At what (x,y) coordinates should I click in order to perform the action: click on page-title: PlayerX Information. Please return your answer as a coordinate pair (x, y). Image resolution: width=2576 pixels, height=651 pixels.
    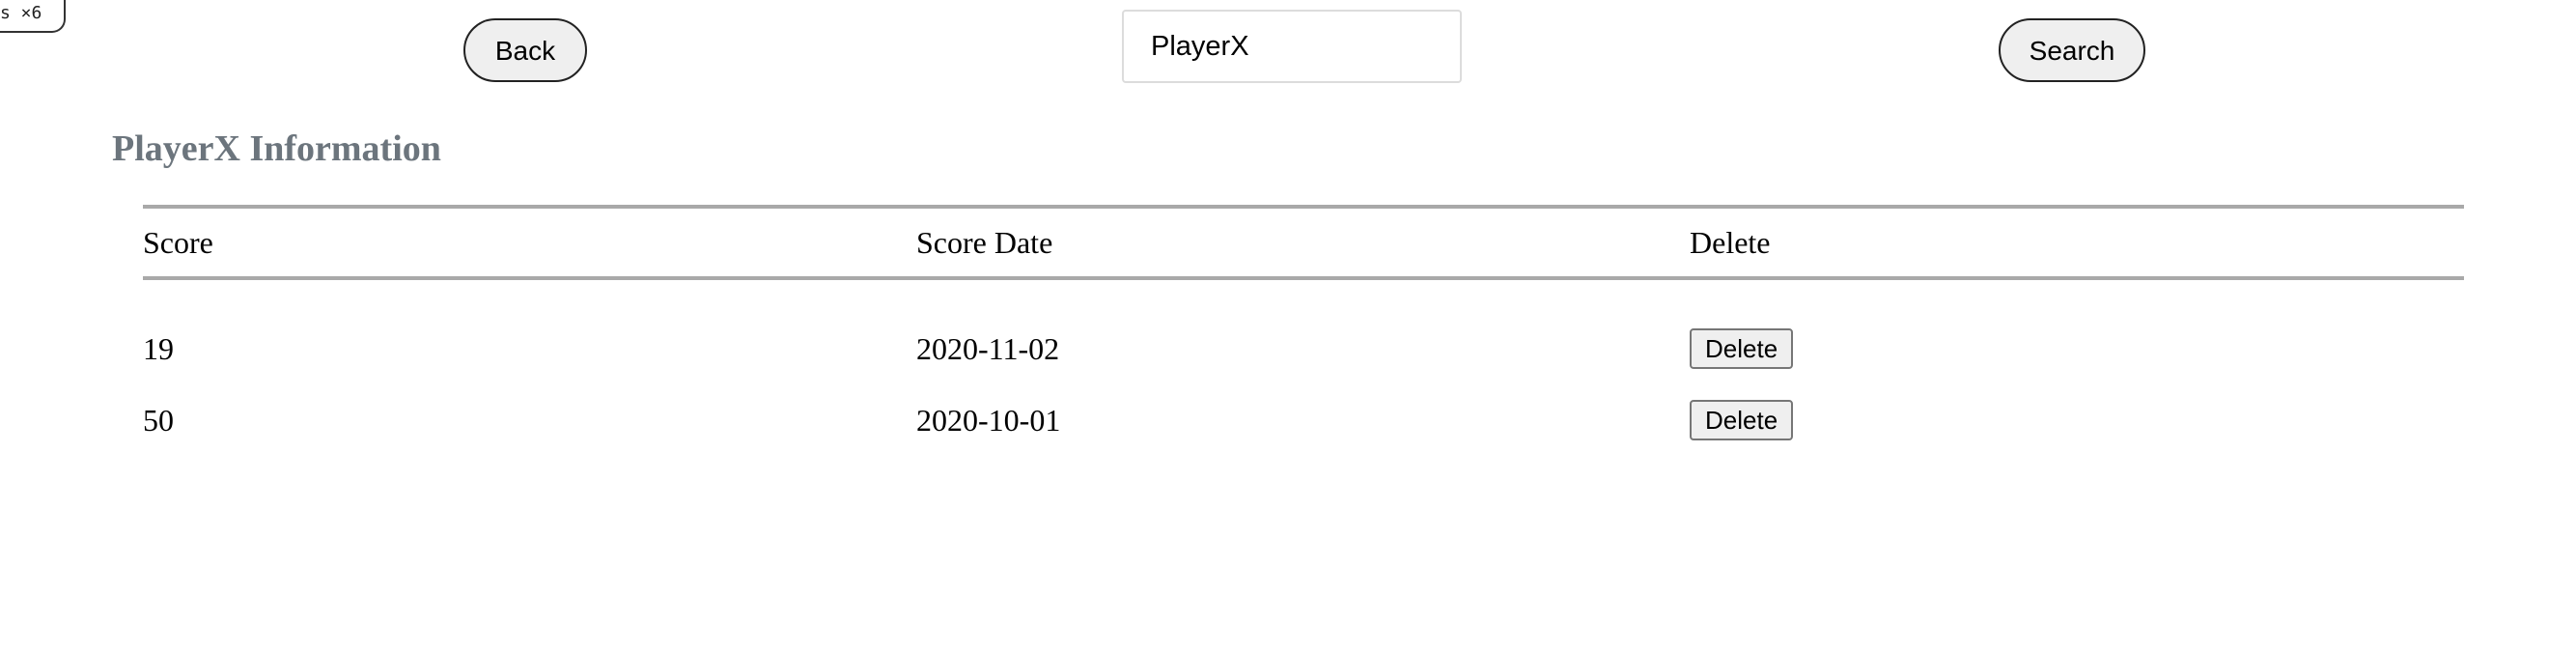
    Looking at the image, I should click on (276, 148).